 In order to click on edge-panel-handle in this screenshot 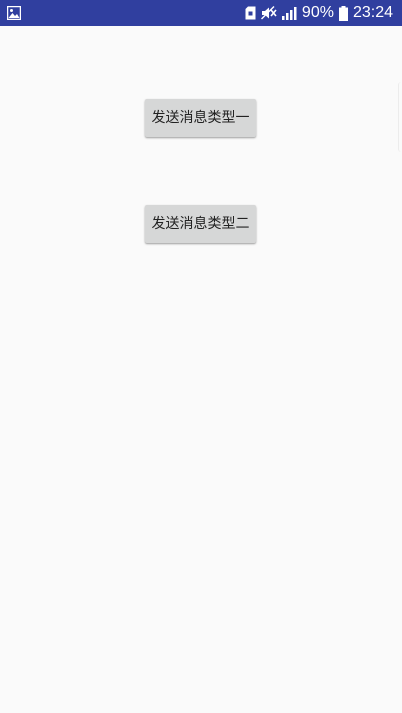, I will do `click(400, 117)`.